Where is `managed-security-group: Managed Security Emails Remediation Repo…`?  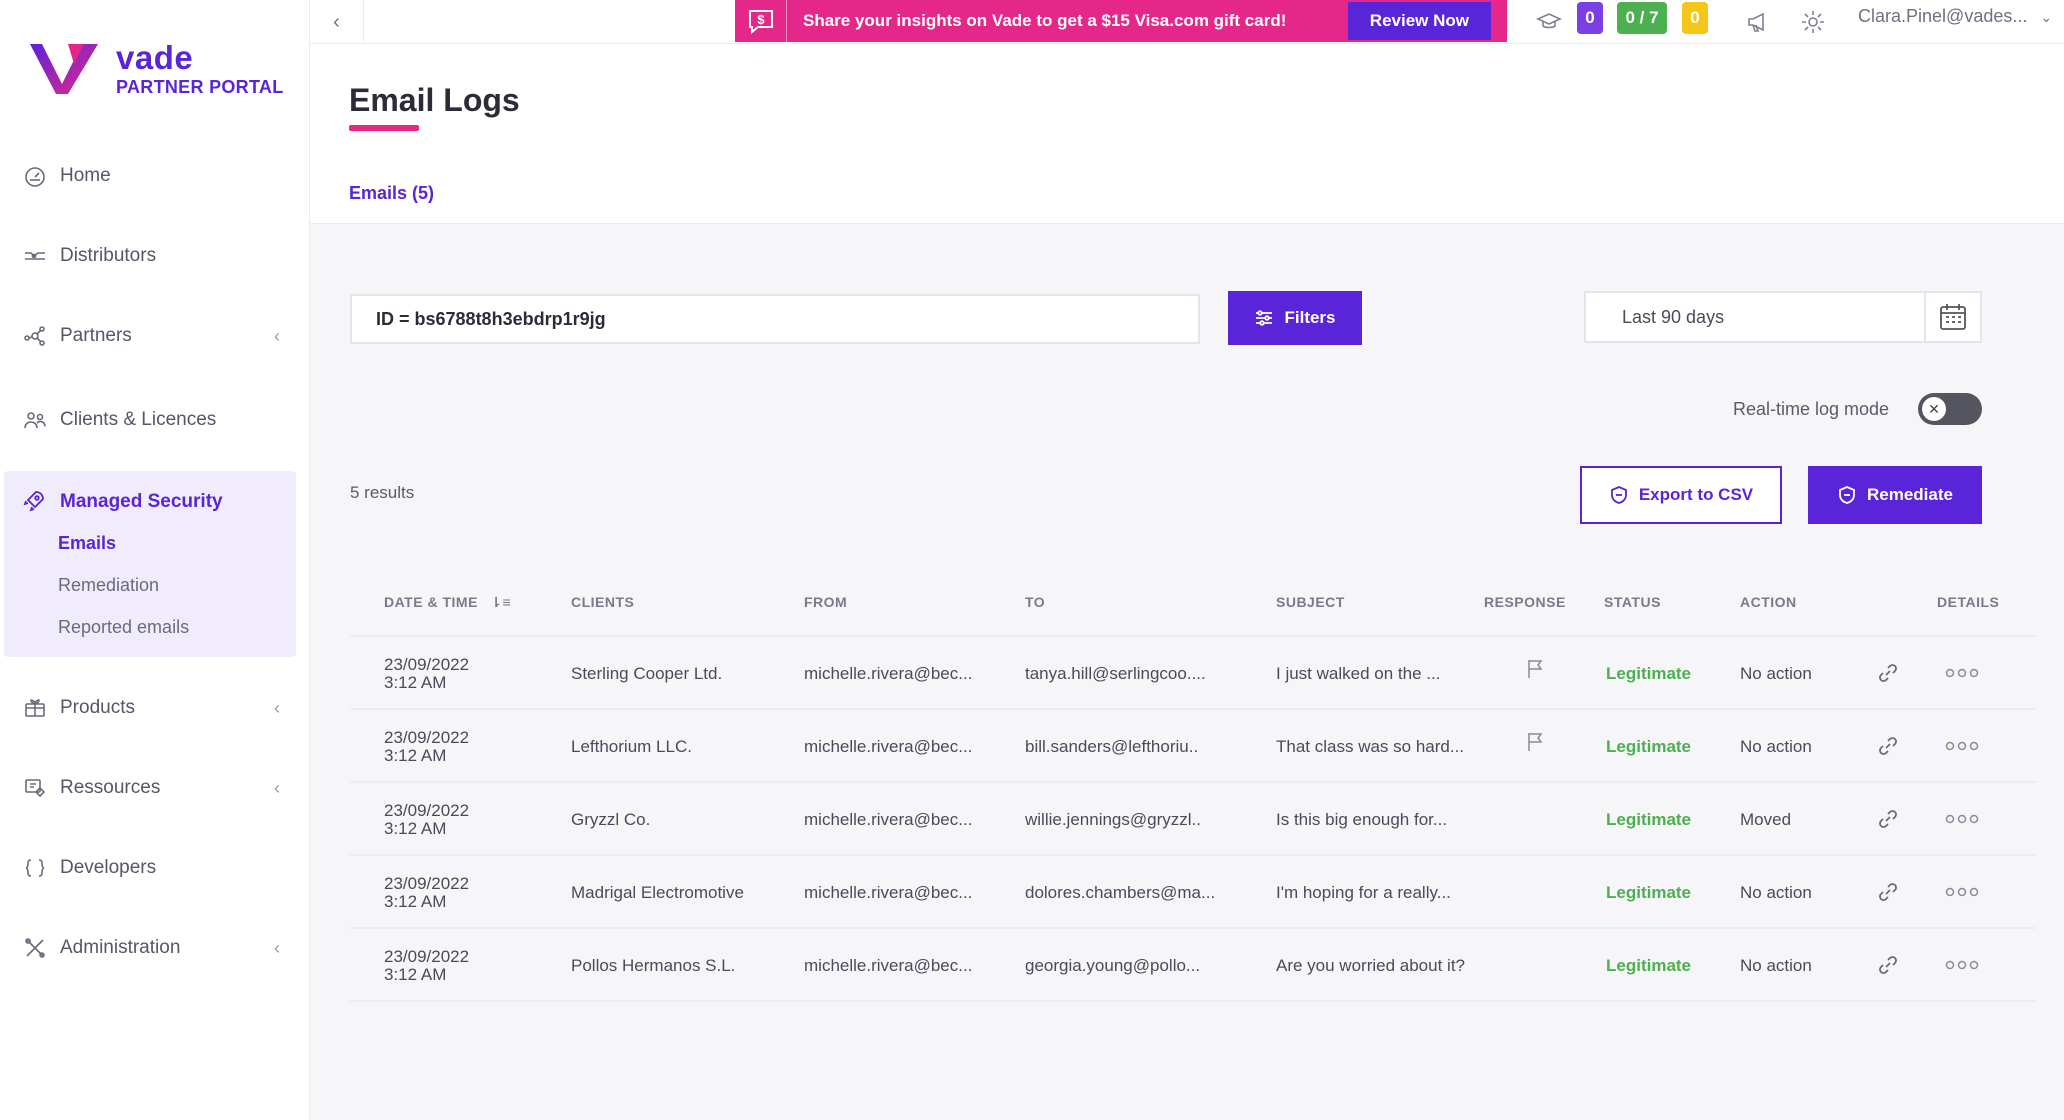 managed-security-group: Managed Security Emails Remediation Repo… is located at coordinates (150, 564).